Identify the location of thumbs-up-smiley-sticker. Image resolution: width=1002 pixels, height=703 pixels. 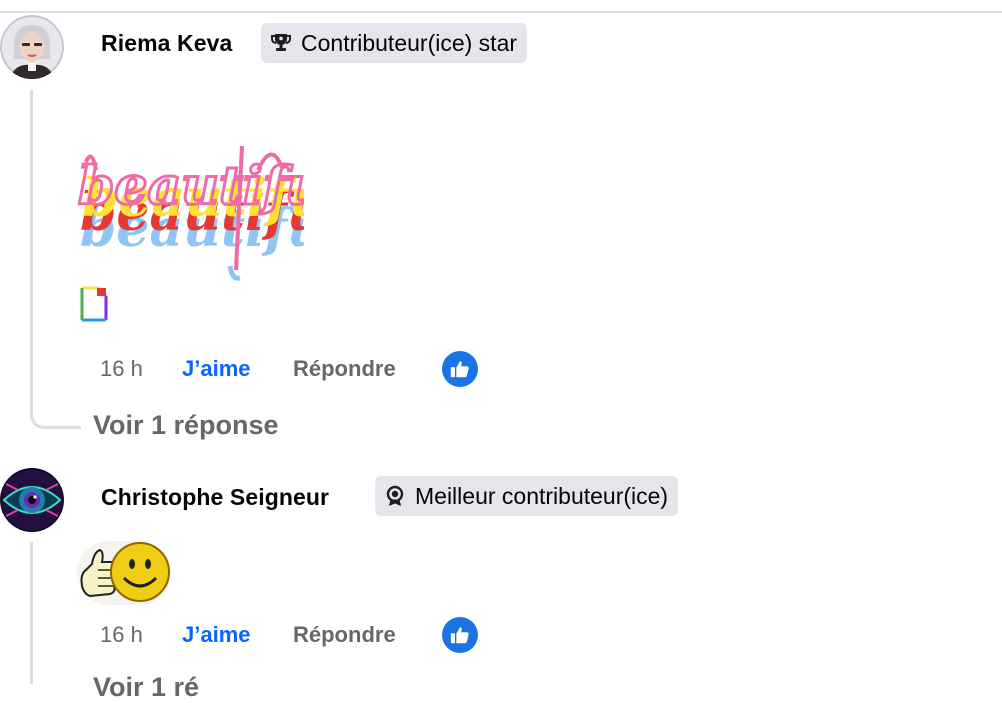
(124, 573).